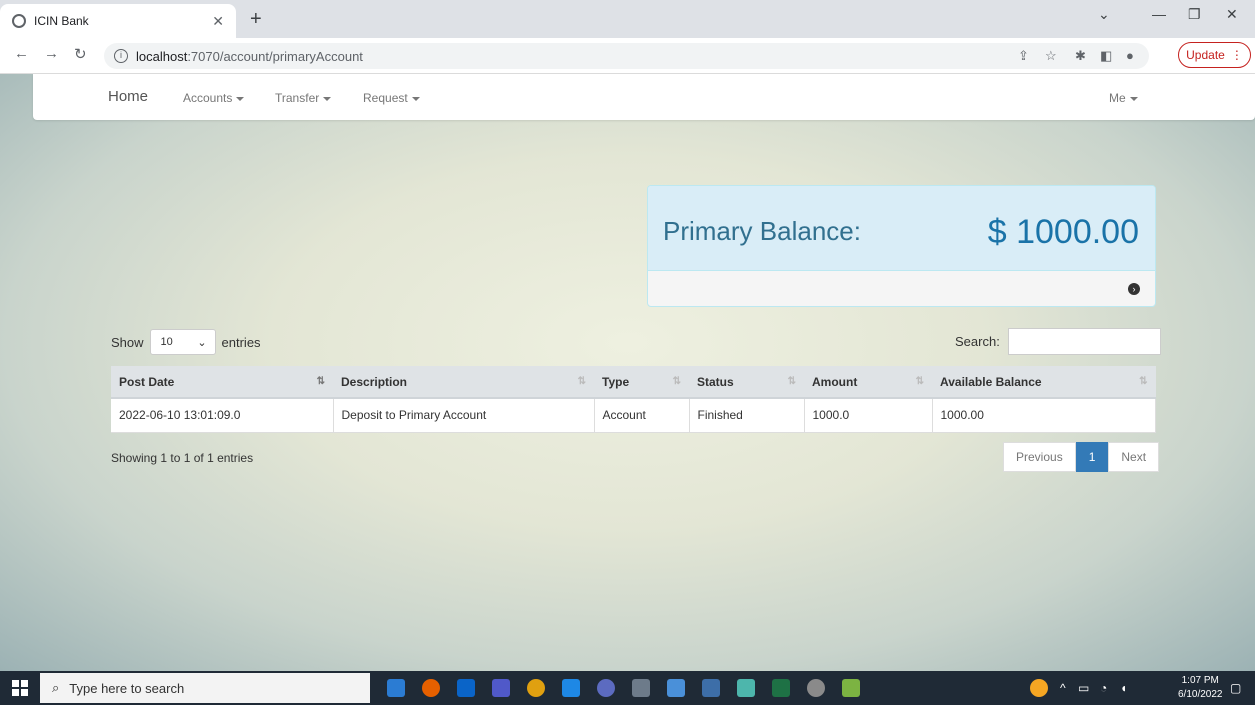 The image size is (1255, 705). What do you see at coordinates (747, 415) in the screenshot?
I see `table-cell: Finished` at bounding box center [747, 415].